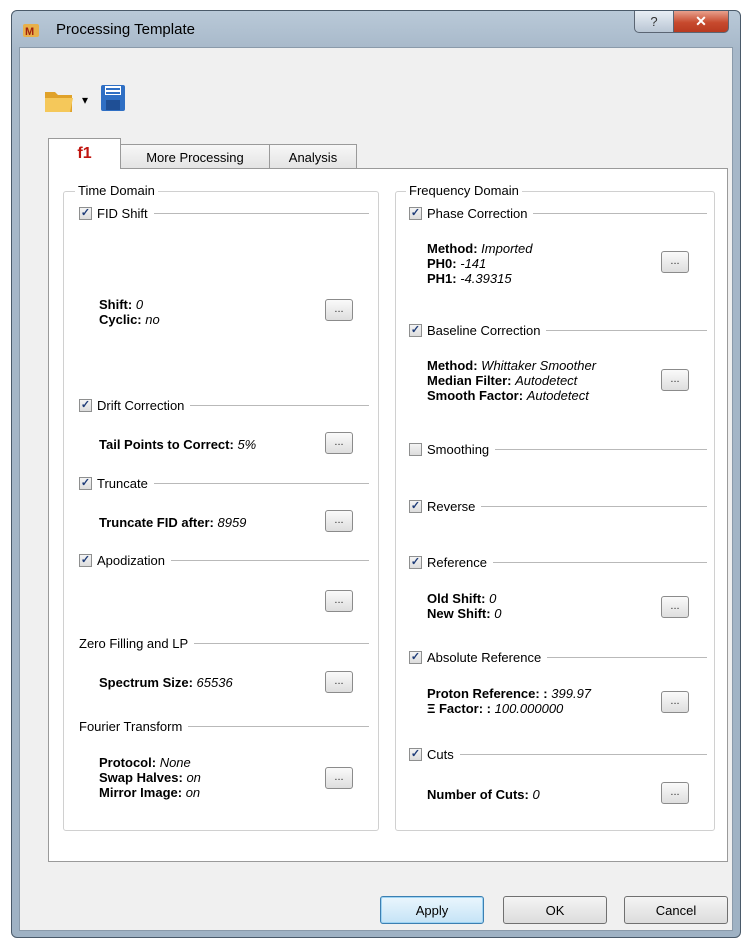 The width and height of the screenshot is (752, 949). I want to click on reference-checkbox: ✓, so click(415, 562).